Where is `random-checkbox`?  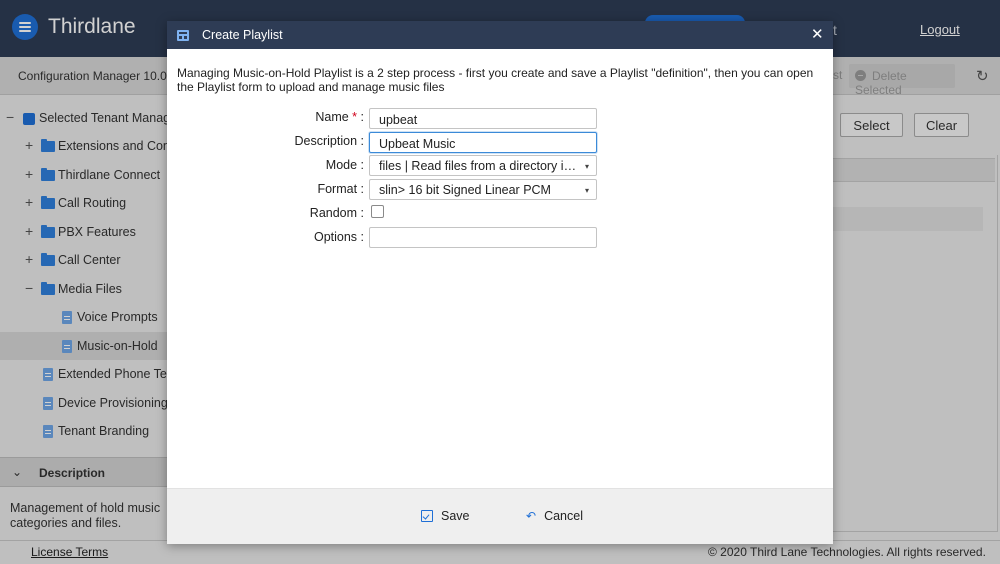
random-checkbox is located at coordinates (377, 211).